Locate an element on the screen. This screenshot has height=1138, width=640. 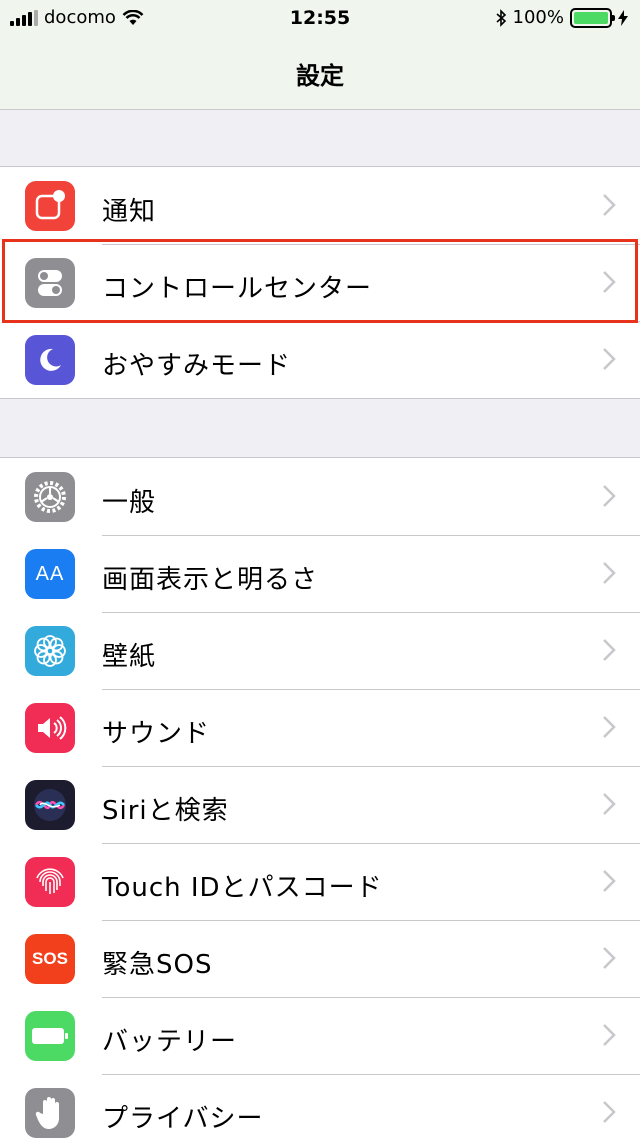
row-label: おやすみモード is located at coordinates (197, 366).